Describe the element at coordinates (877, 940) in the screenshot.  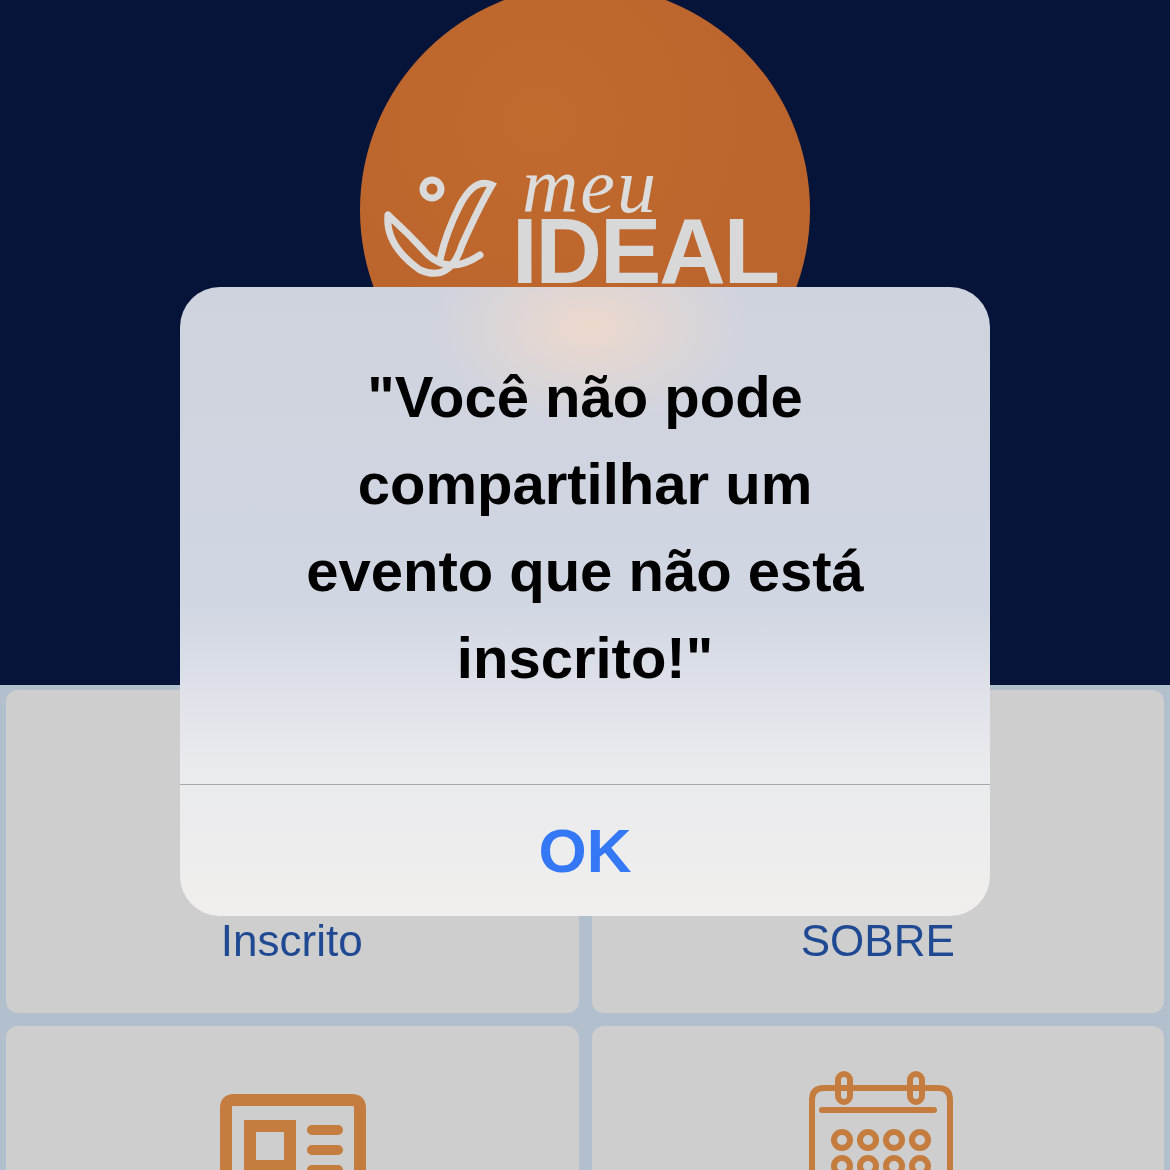
I see `tile-label: SOBRE` at that location.